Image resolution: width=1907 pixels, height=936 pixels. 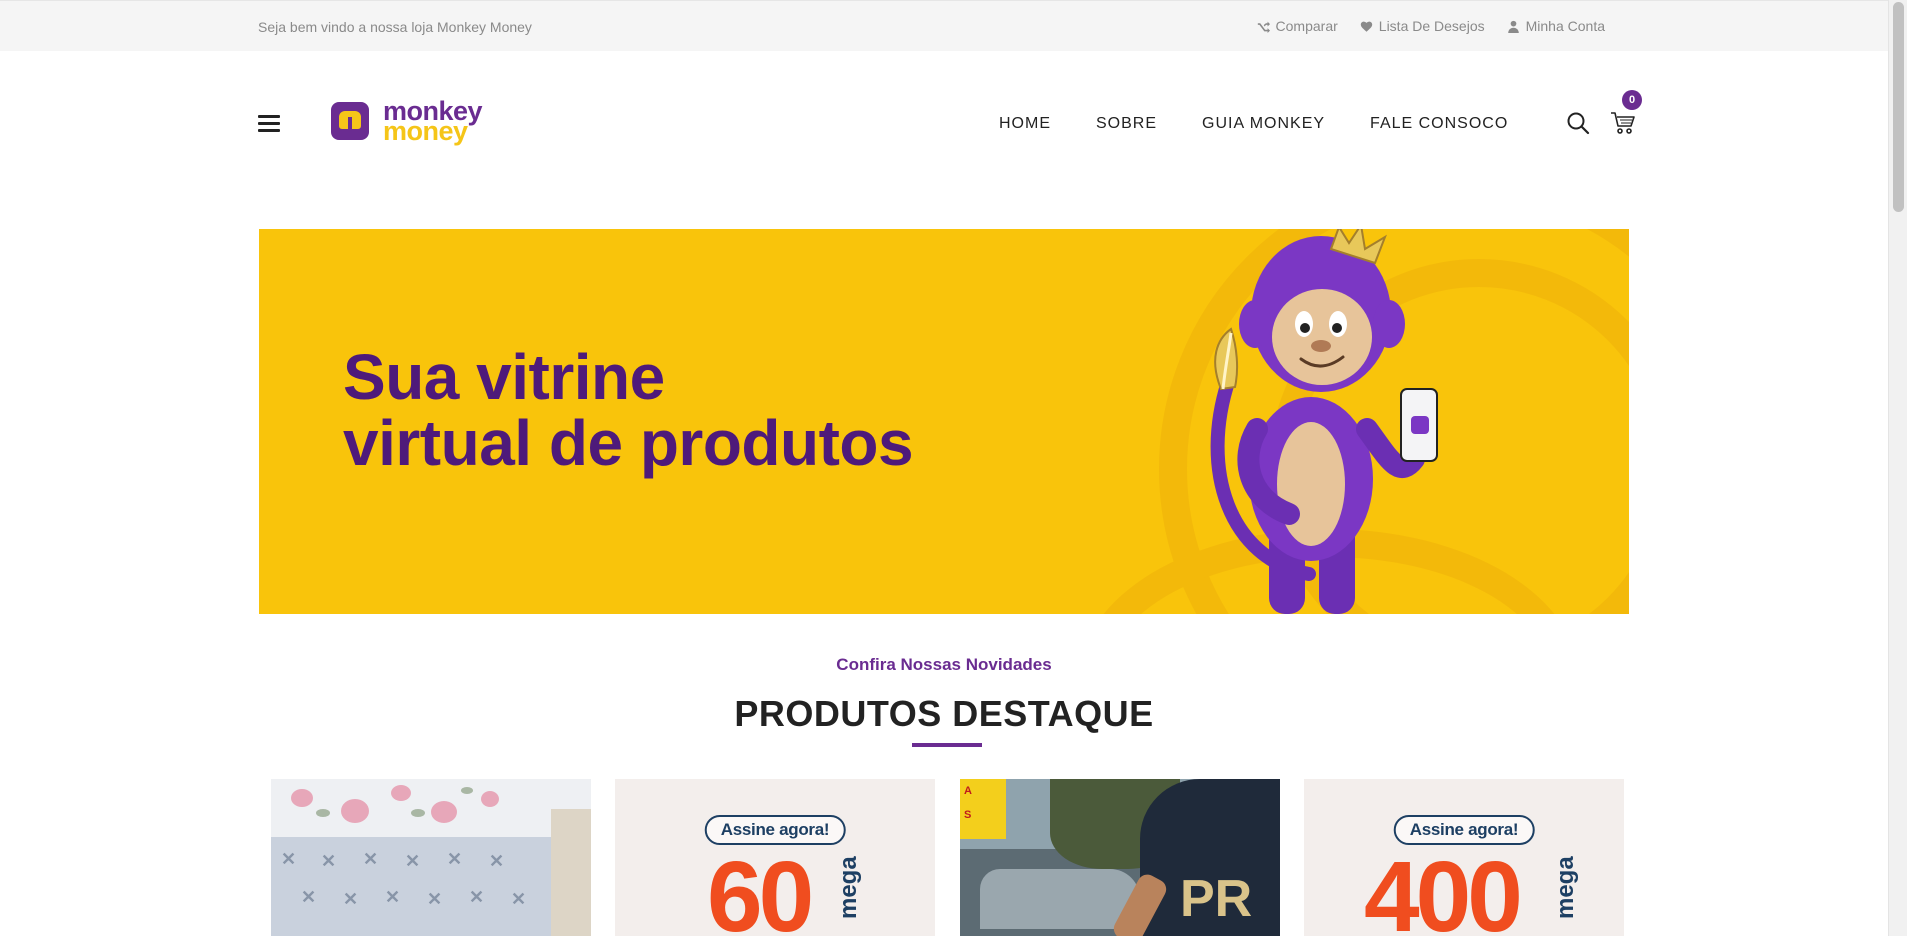 What do you see at coordinates (425, 131) in the screenshot?
I see `logo-word-money: money` at bounding box center [425, 131].